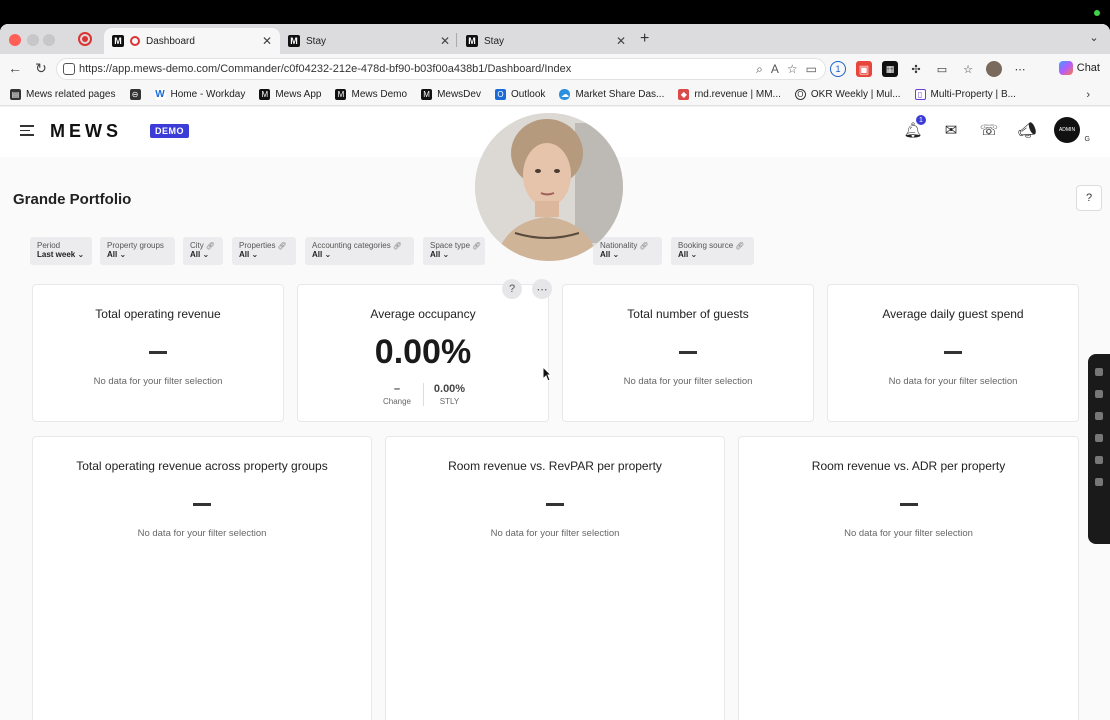 The height and width of the screenshot is (720, 1110). I want to click on bookmark-item: ▤ Mews related pages, so click(63, 94).